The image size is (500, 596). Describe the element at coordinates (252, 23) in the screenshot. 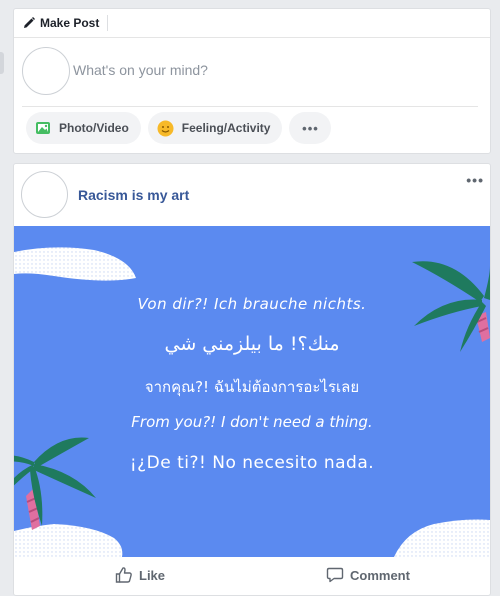

I see `composer-header: Make Post` at that location.